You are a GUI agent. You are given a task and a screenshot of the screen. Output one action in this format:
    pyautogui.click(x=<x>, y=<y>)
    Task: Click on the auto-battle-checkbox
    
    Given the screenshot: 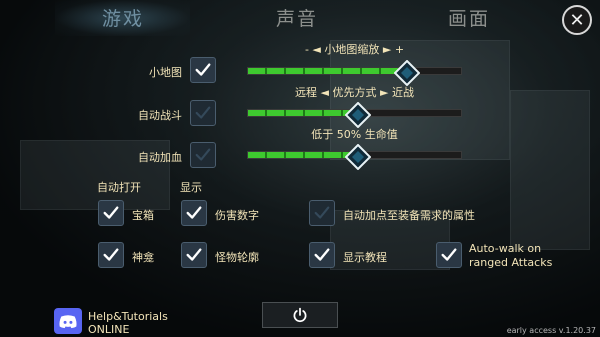 What is the action you would take?
    pyautogui.click(x=203, y=113)
    